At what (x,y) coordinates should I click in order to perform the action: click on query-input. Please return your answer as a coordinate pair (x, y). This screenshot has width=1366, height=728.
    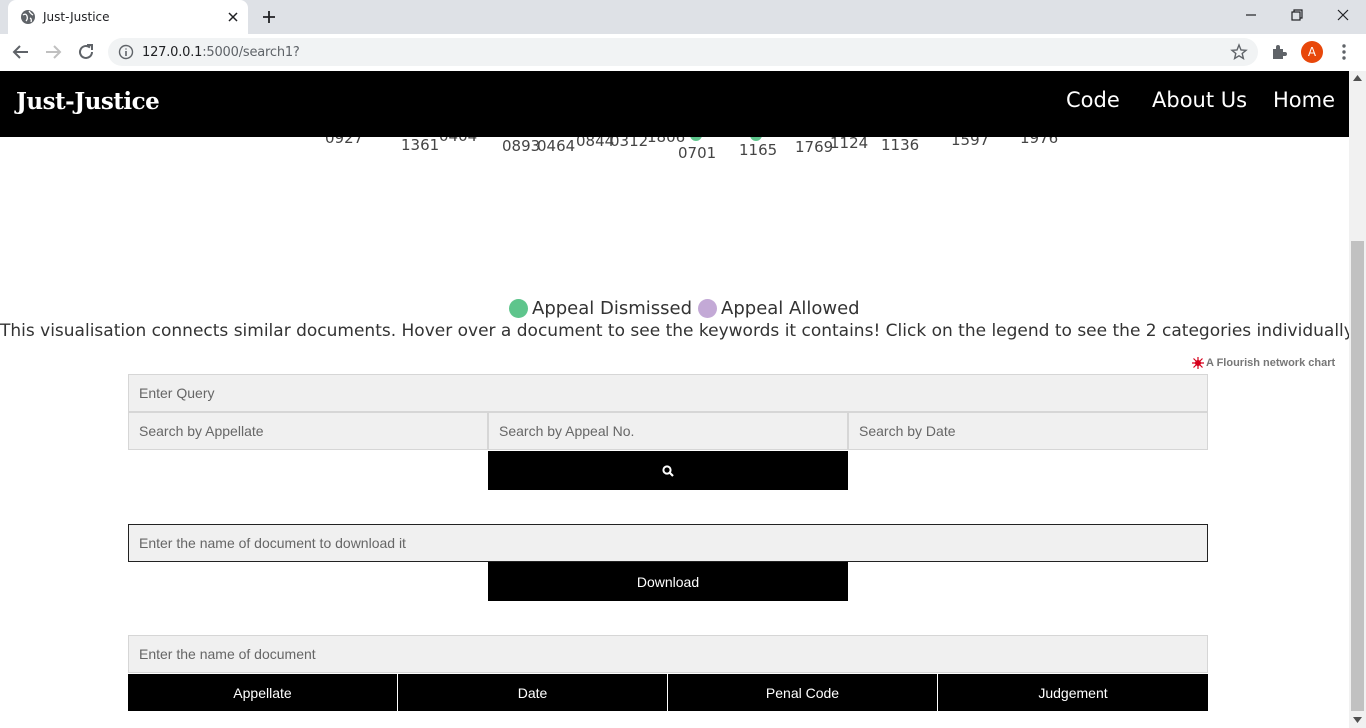
    Looking at the image, I should click on (668, 393).